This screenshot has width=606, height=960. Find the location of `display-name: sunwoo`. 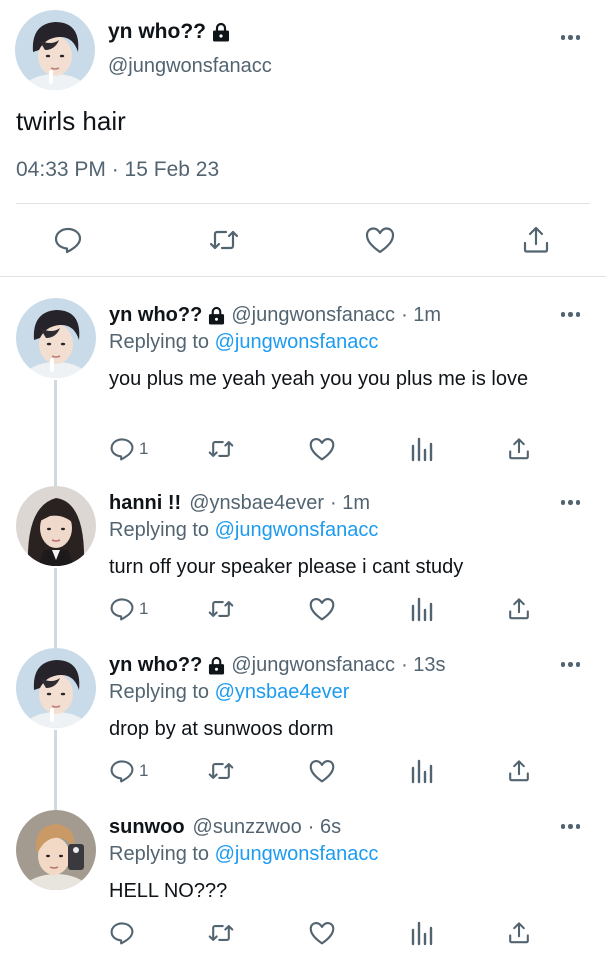

display-name: sunwoo is located at coordinates (147, 827).